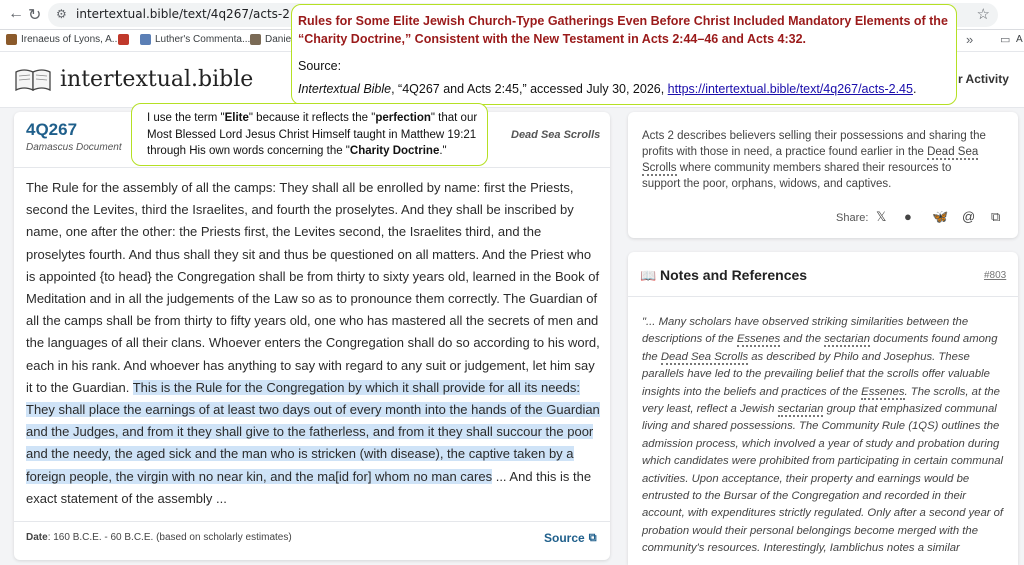 The width and height of the screenshot is (1024, 565). Describe the element at coordinates (969, 39) in the screenshot. I see `more-bookmarks-icon: »` at that location.